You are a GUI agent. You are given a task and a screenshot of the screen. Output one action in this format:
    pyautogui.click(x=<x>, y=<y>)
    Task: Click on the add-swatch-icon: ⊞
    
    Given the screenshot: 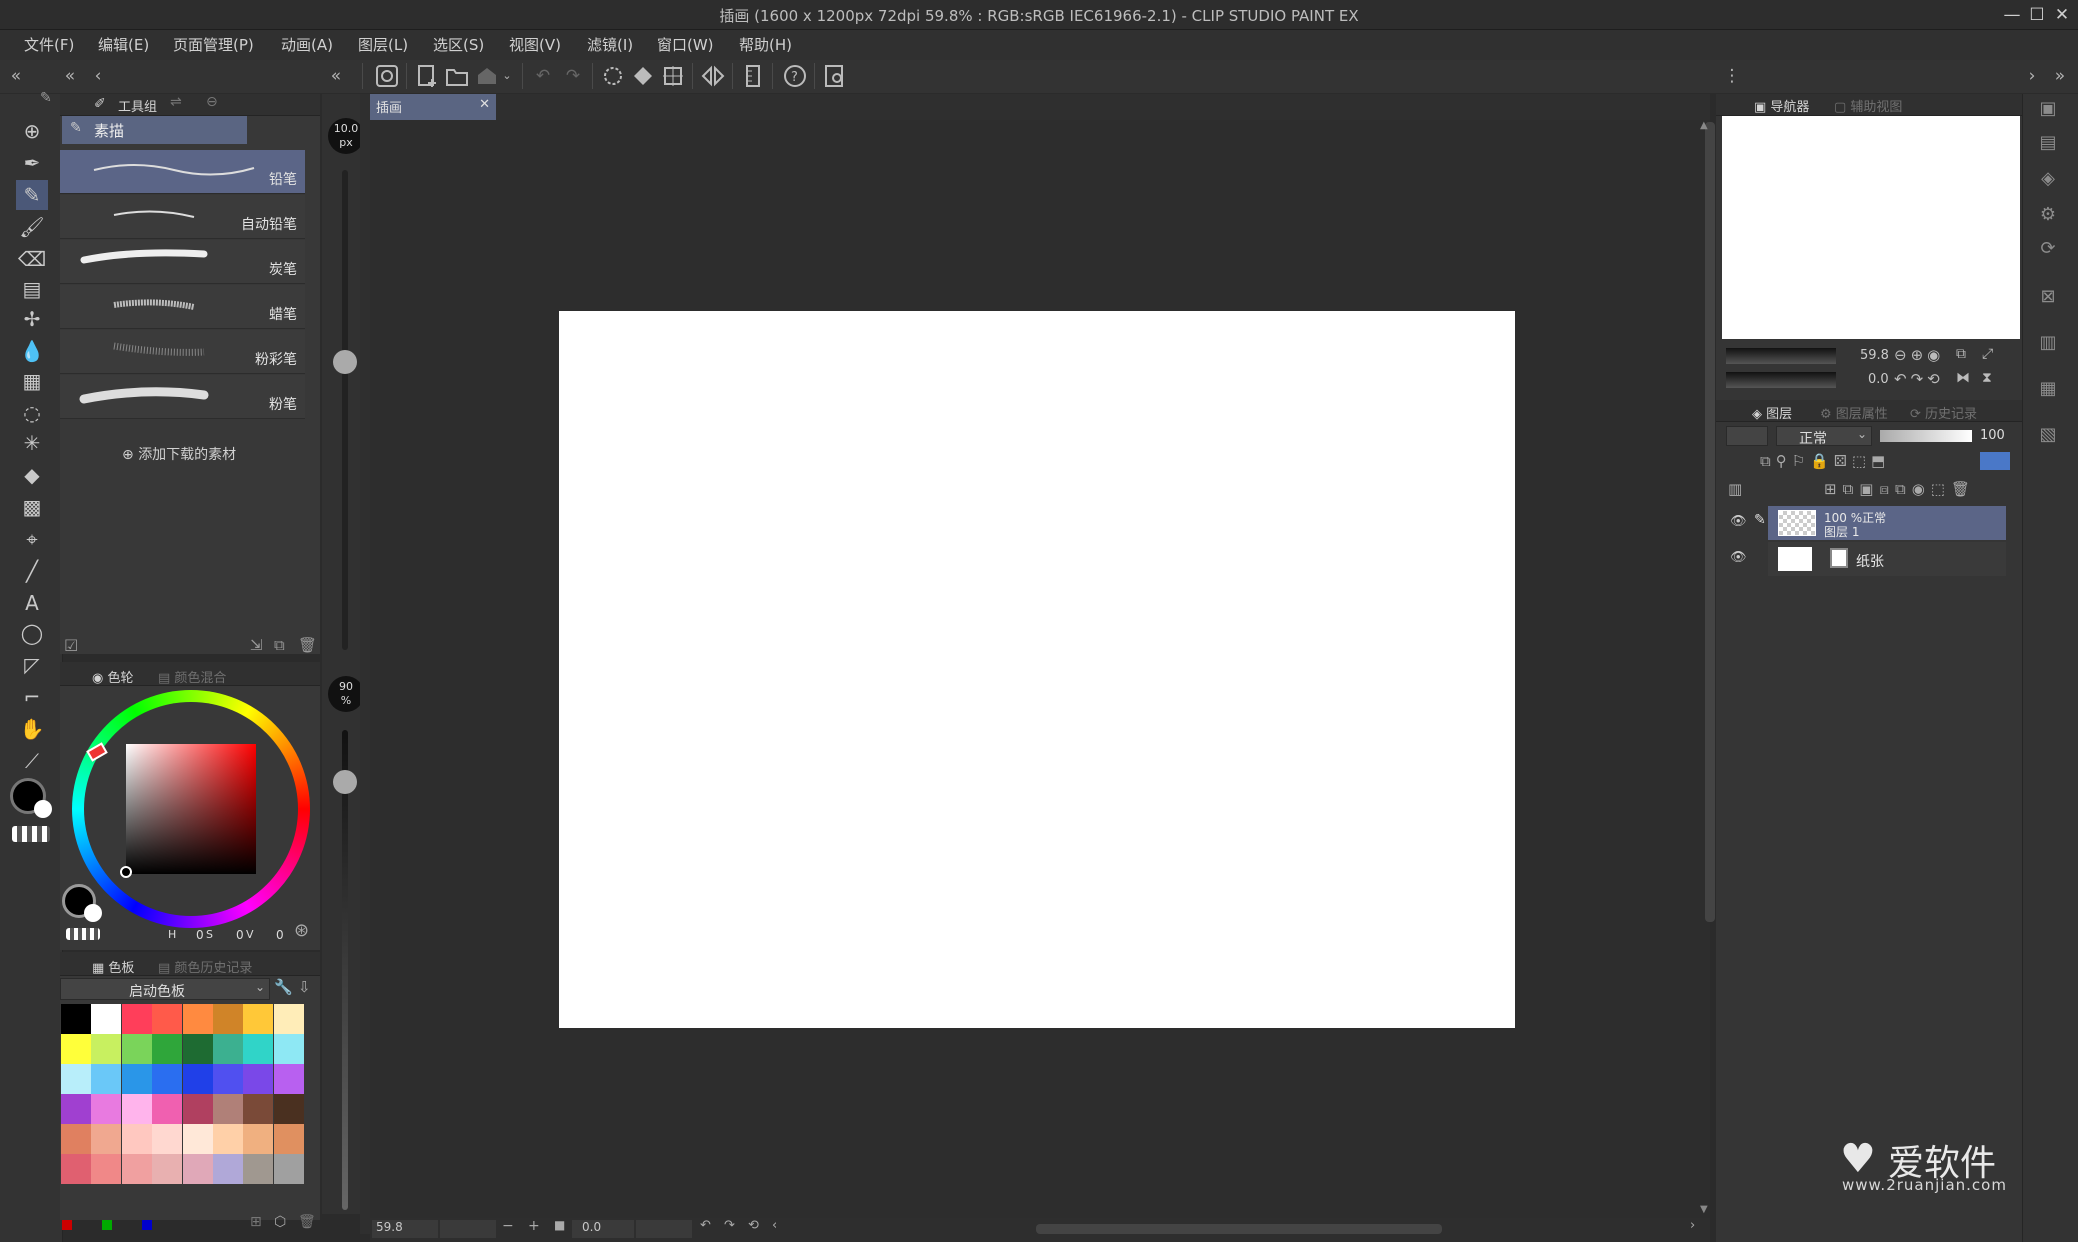 What is the action you would take?
    pyautogui.click(x=256, y=1222)
    